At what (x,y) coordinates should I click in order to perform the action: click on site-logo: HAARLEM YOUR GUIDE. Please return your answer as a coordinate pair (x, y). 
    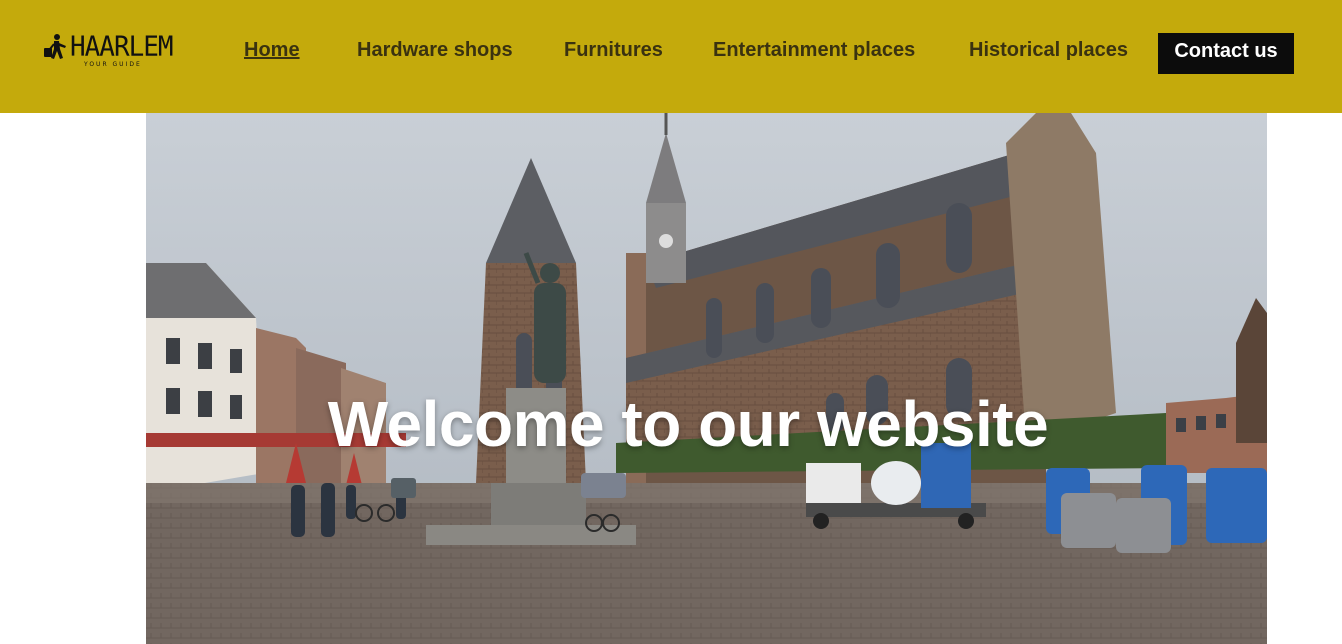
    Looking at the image, I should click on (112, 50).